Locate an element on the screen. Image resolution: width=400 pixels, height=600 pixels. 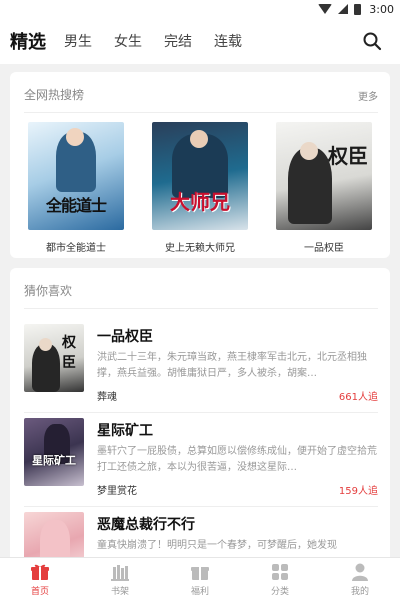
hot-book-item: 大师兄 史上无赖大师兄 is located at coordinates (200, 188).